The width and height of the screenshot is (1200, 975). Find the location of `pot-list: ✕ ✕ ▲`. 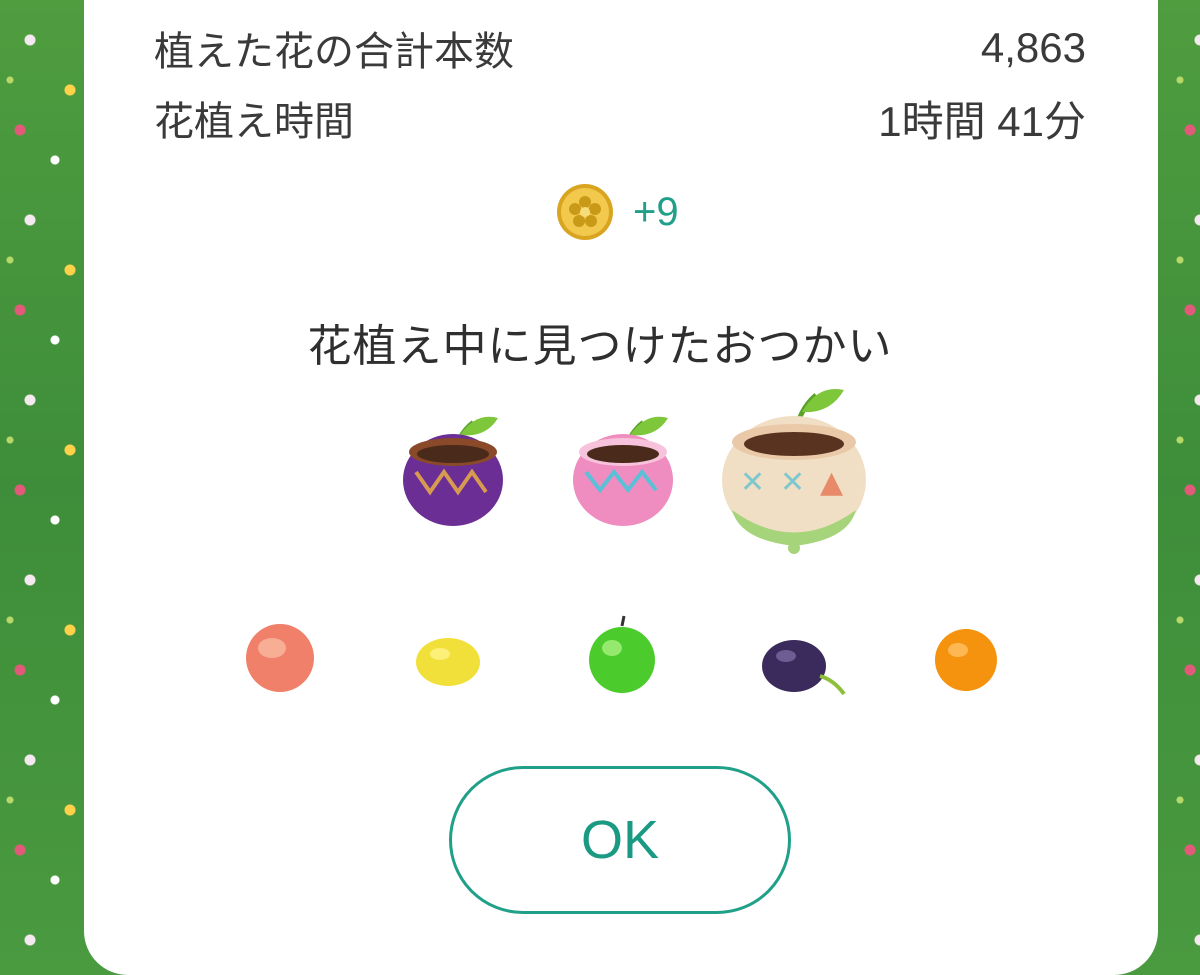

pot-list: ✕ ✕ ▲ is located at coordinates (640, 470).